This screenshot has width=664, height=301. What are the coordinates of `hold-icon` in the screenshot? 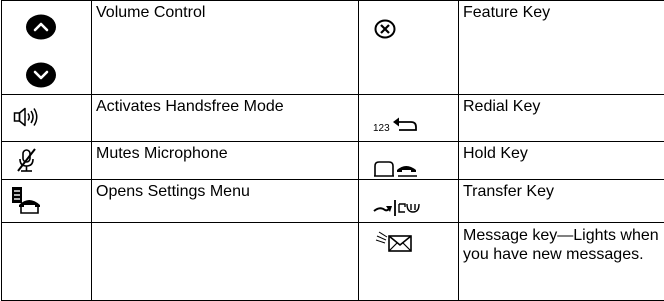 It's located at (396, 169).